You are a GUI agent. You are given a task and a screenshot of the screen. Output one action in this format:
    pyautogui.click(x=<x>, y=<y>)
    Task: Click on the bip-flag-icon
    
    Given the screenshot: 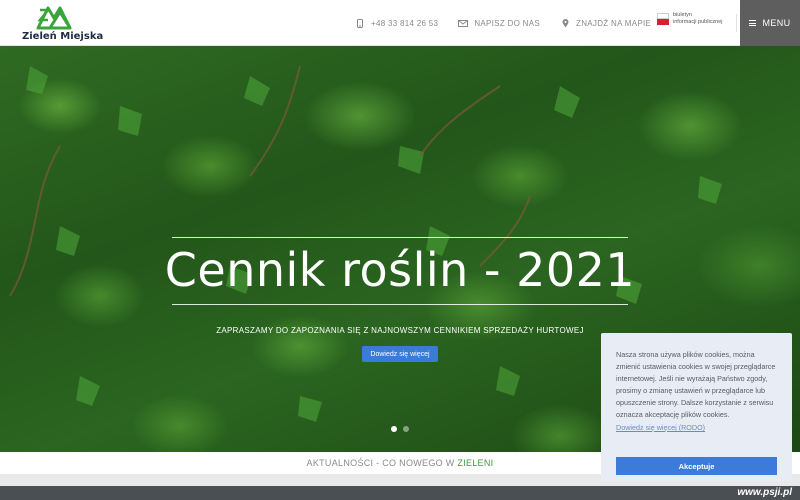 What is the action you would take?
    pyautogui.click(x=663, y=19)
    